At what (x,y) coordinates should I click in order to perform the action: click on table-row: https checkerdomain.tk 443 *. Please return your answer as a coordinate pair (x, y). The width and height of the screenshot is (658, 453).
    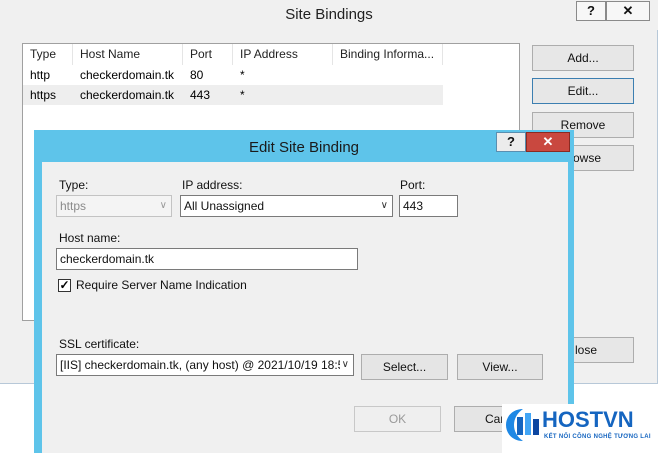
    Looking at the image, I should click on (233, 95).